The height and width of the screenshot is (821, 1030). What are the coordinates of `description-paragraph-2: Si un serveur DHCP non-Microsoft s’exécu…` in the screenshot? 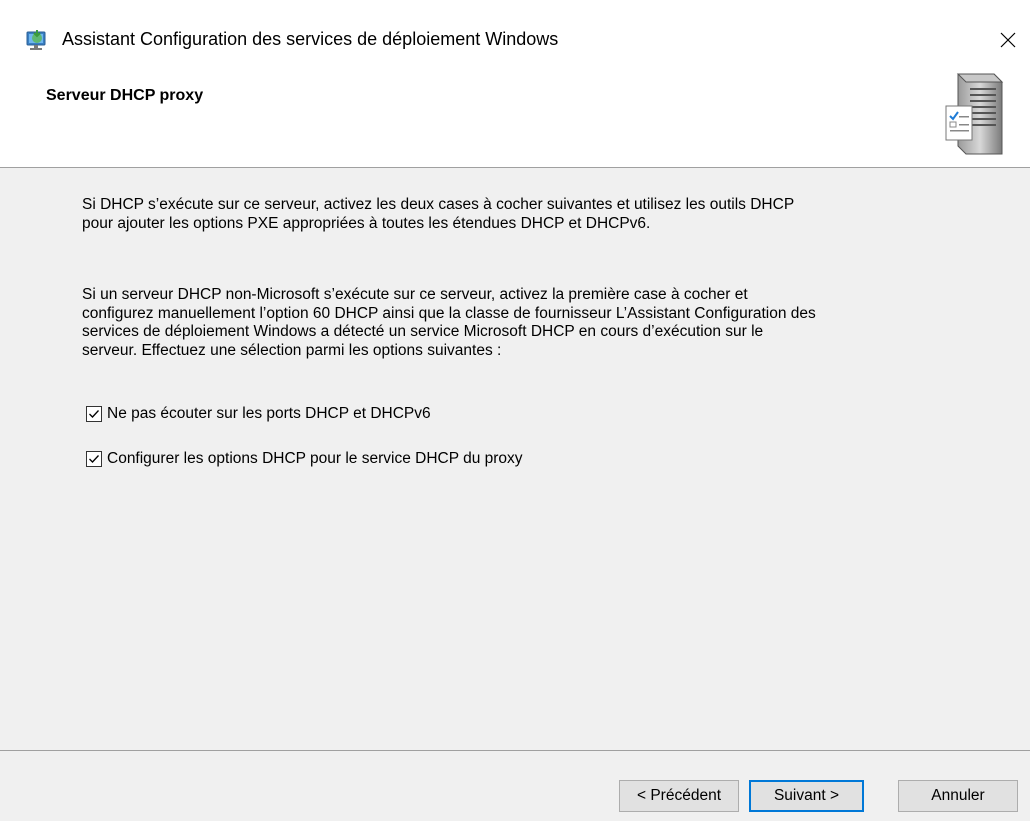 It's located at (449, 322).